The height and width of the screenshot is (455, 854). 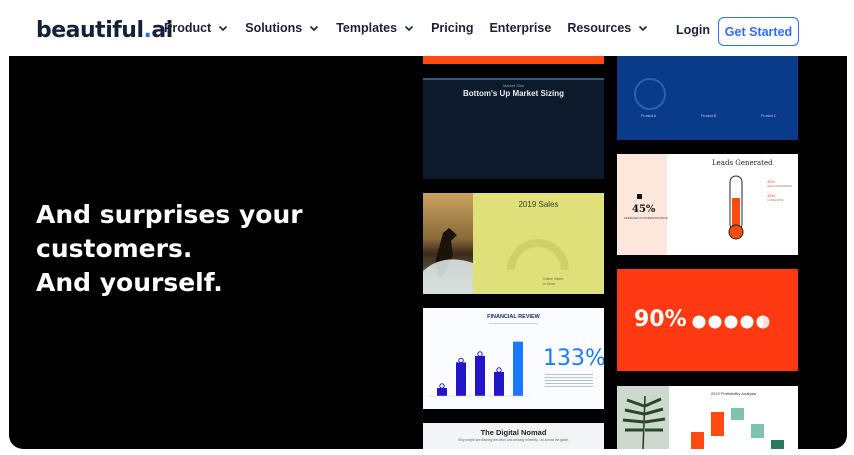 I want to click on financial-bar-chart, so click(x=479, y=369).